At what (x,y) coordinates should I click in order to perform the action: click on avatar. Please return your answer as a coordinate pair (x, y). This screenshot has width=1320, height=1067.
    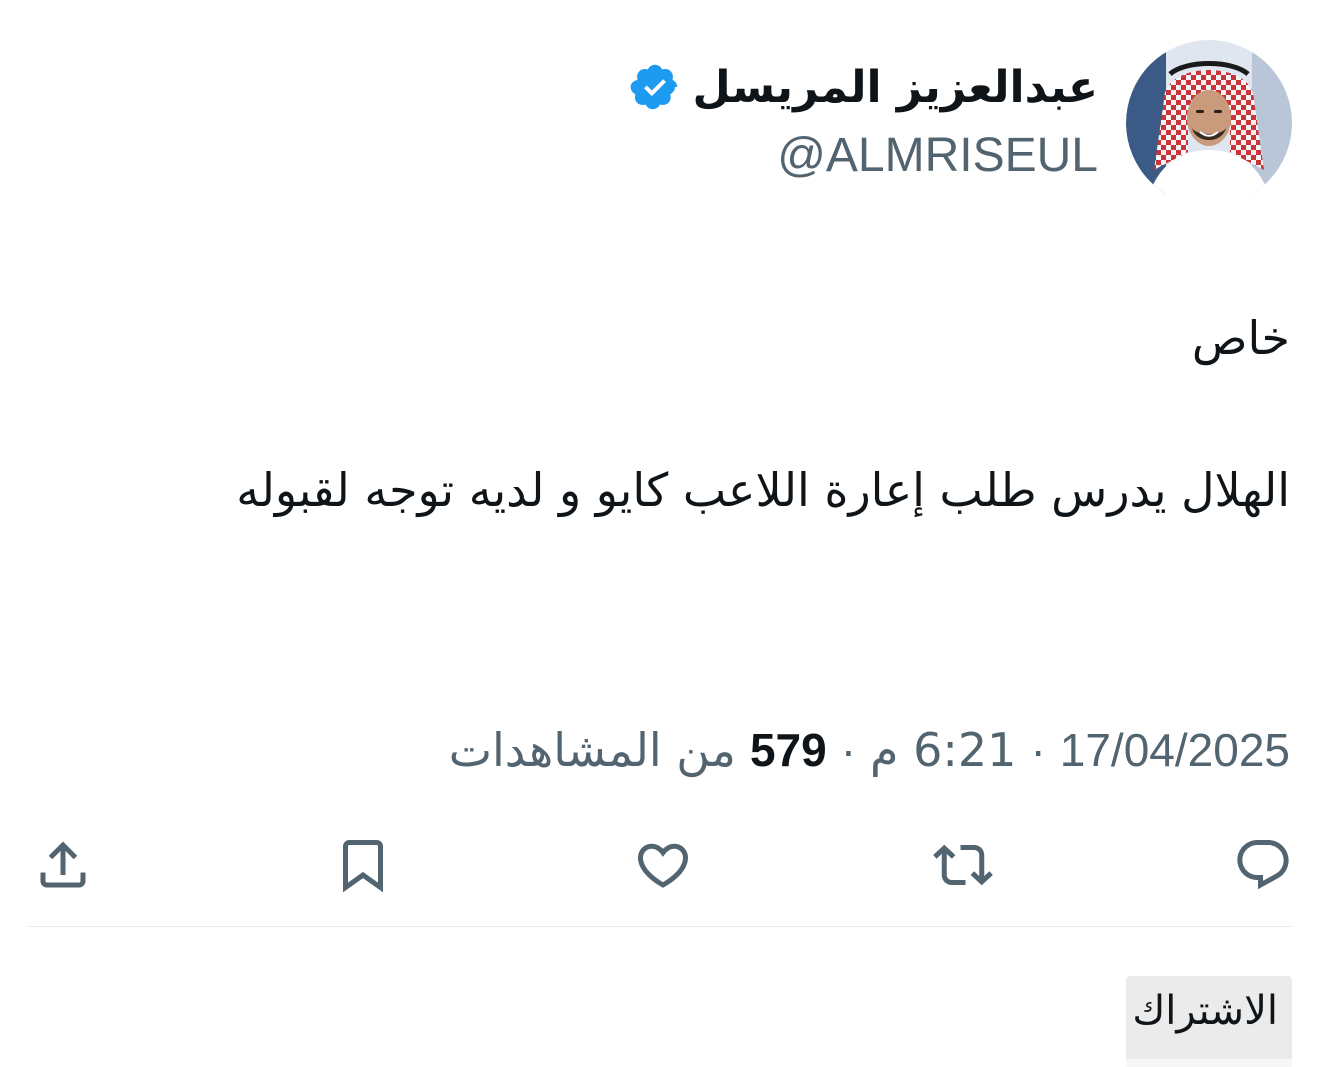
    Looking at the image, I should click on (1209, 123).